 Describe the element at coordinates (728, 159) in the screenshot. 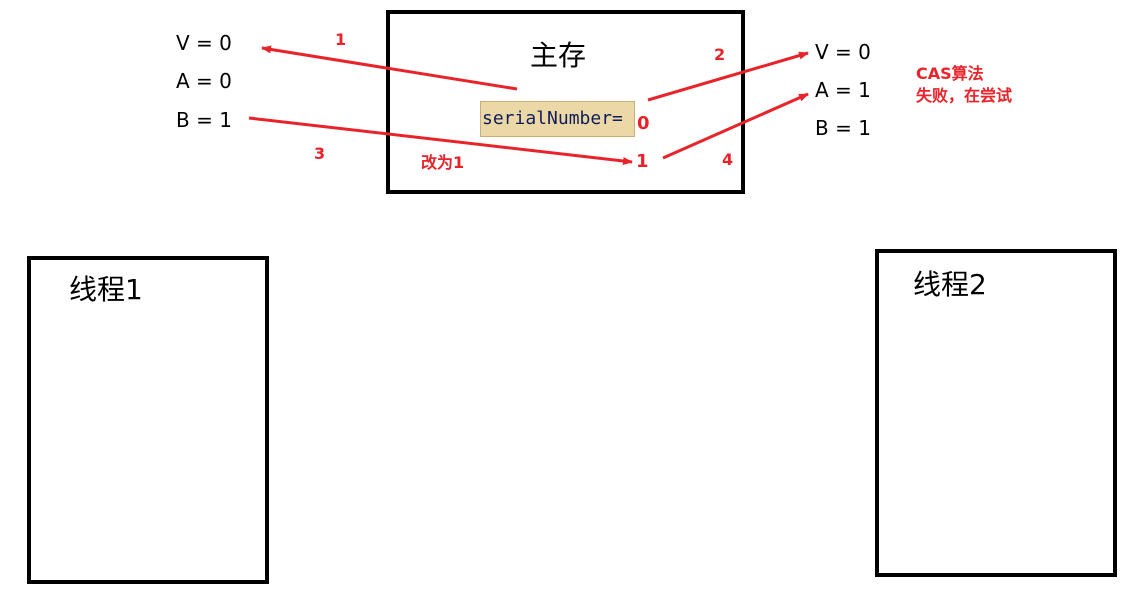

I see `step-4-label: 4` at that location.